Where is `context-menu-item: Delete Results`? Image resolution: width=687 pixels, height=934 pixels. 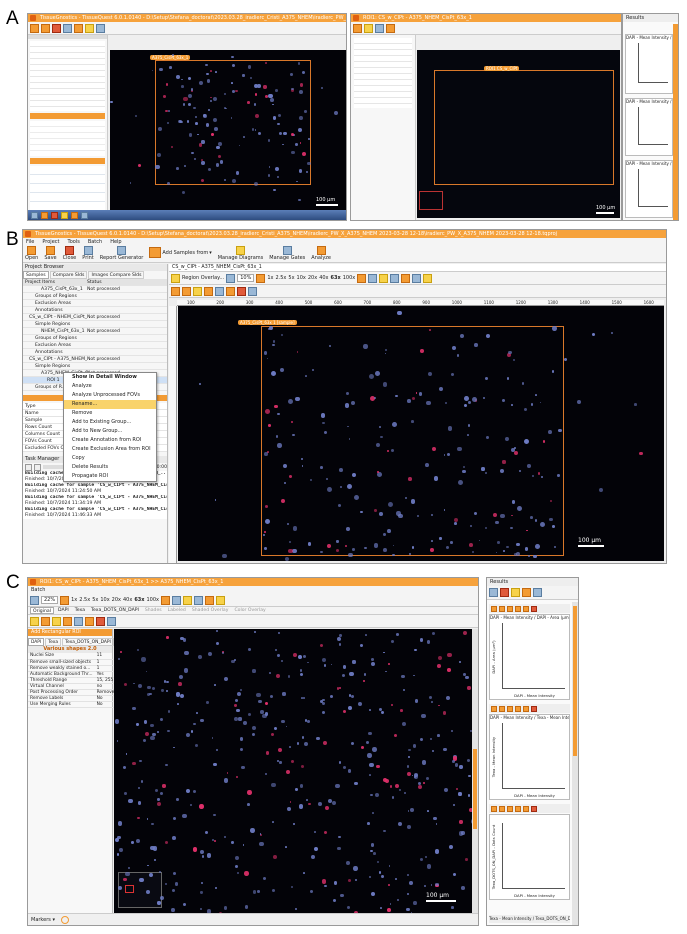
context-menu-item: Delete Results is located at coordinates (110, 467).